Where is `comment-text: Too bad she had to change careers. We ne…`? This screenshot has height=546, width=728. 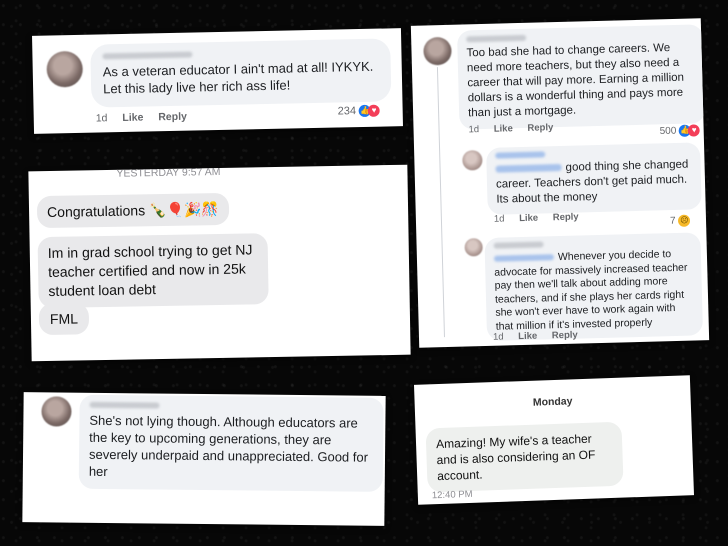
comment-text: Too bad she had to change careers. We ne… is located at coordinates (575, 81).